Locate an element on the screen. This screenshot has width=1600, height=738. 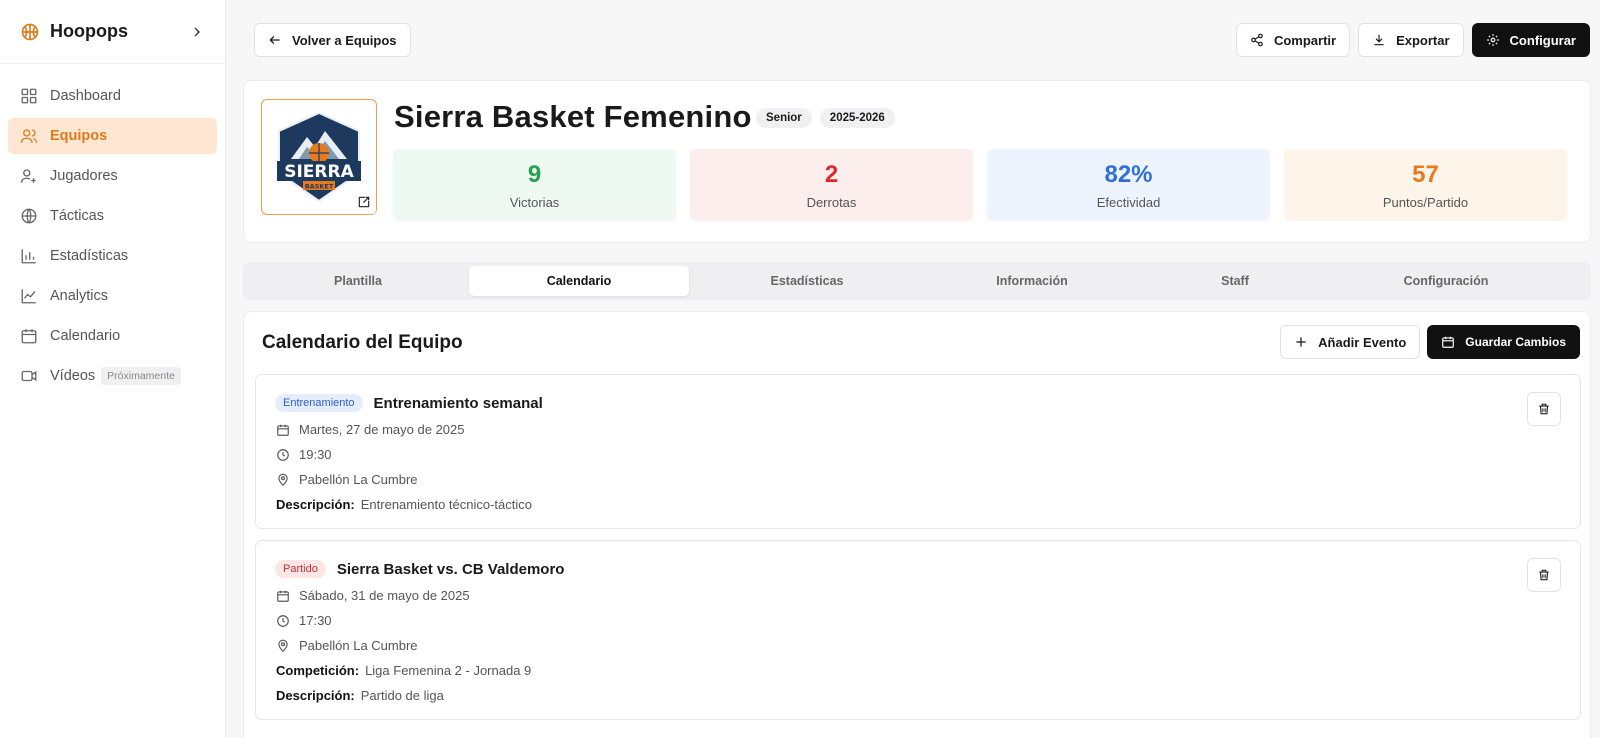
sidebar-item-equipos: Equipos is located at coordinates (112, 136).